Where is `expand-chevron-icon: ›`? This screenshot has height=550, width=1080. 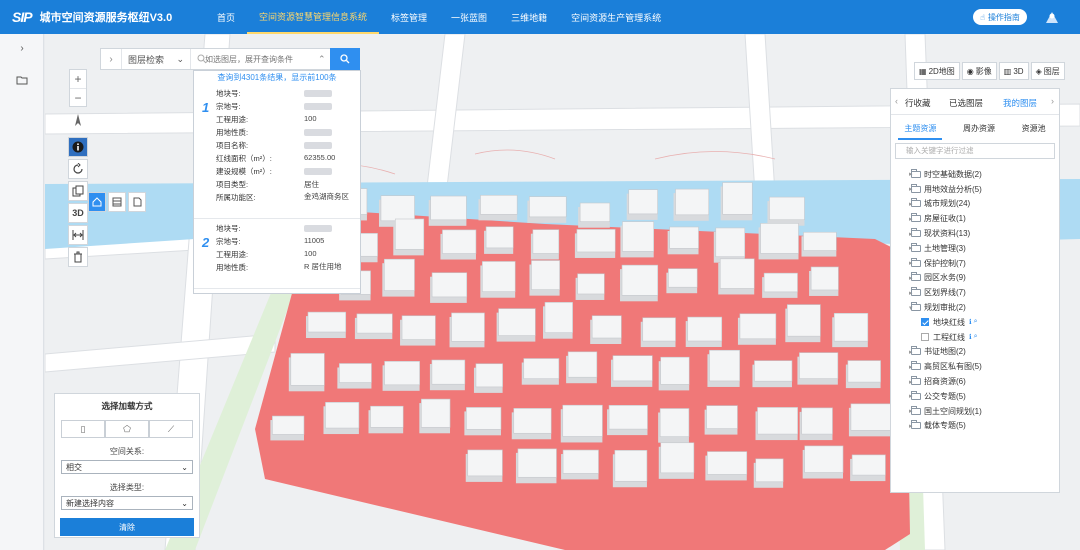
expand-chevron-icon: › is located at coordinates (22, 48).